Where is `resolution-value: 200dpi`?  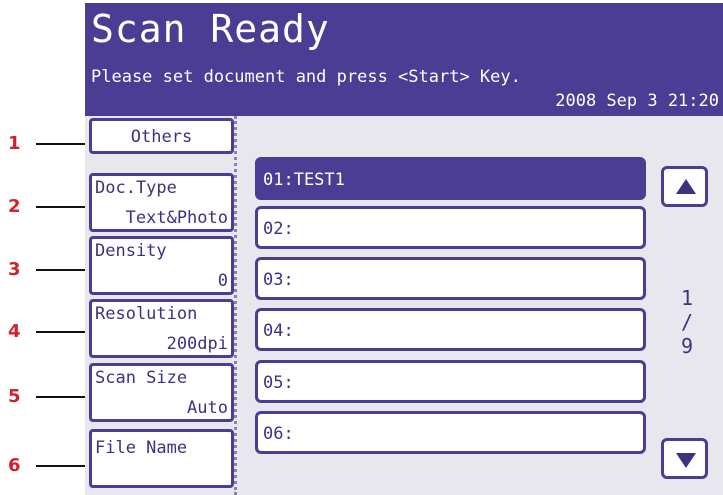
resolution-value: 200dpi is located at coordinates (197, 344).